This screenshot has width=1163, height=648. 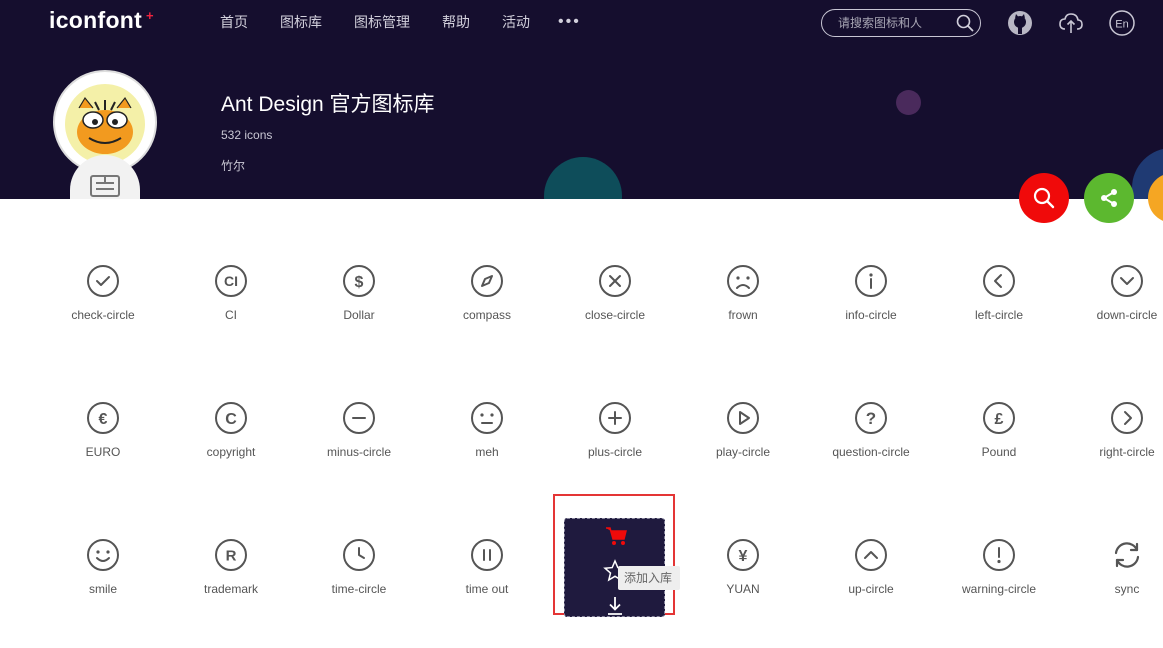 I want to click on icon-label: CI, so click(x=231, y=315).